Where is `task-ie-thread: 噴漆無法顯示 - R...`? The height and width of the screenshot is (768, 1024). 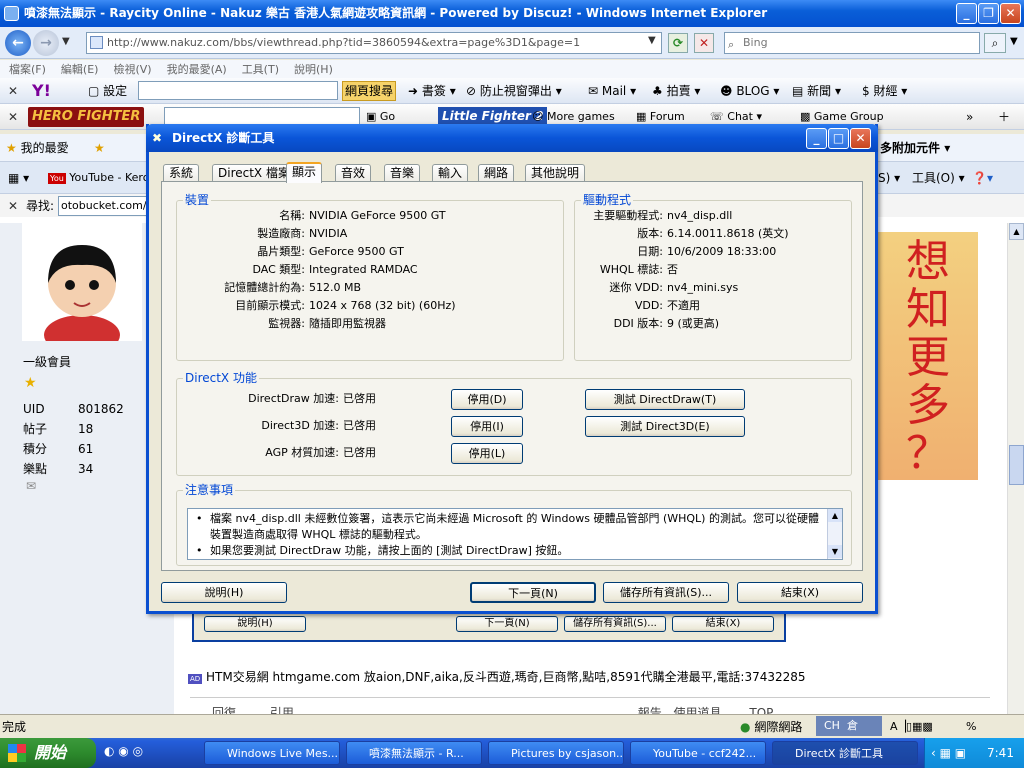 task-ie-thread: 噴漆無法顯示 - R... is located at coordinates (414, 753).